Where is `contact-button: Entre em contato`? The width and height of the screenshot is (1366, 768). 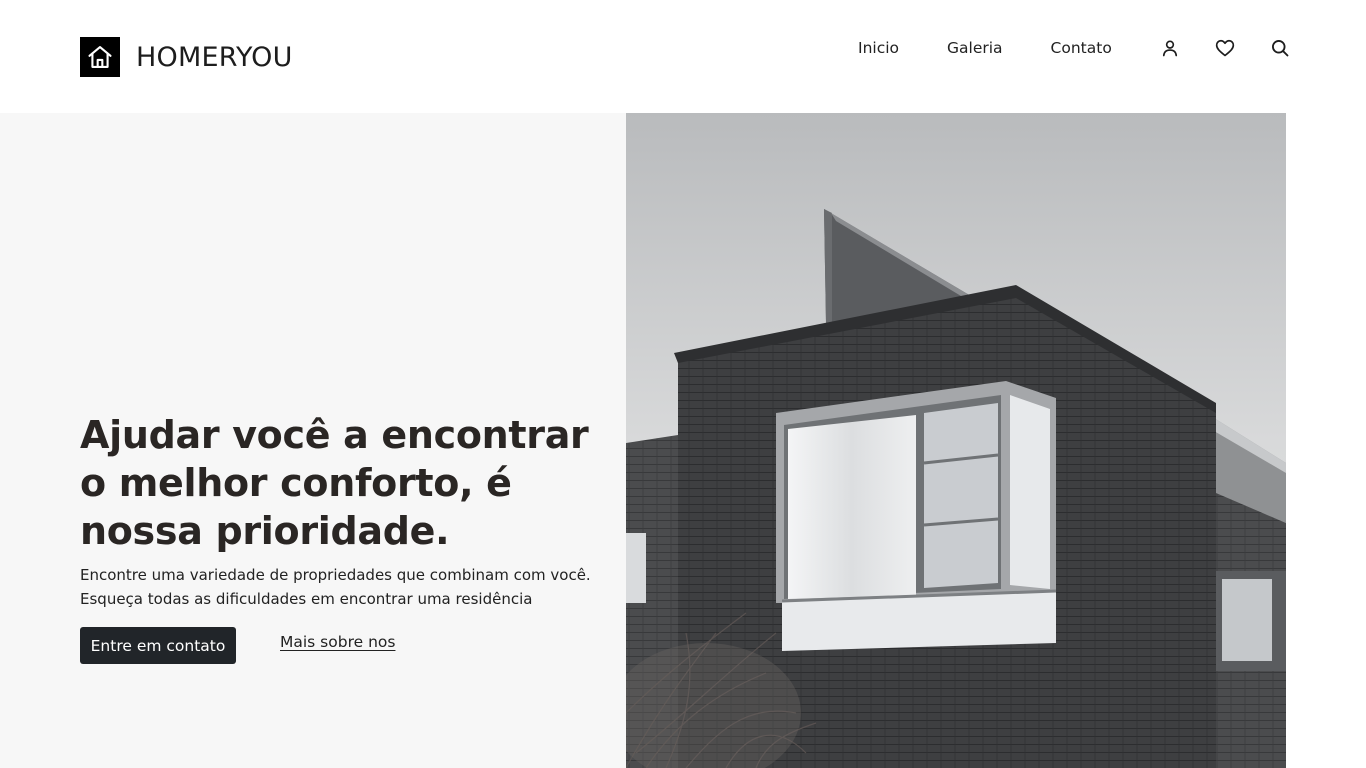 contact-button: Entre em contato is located at coordinates (158, 645).